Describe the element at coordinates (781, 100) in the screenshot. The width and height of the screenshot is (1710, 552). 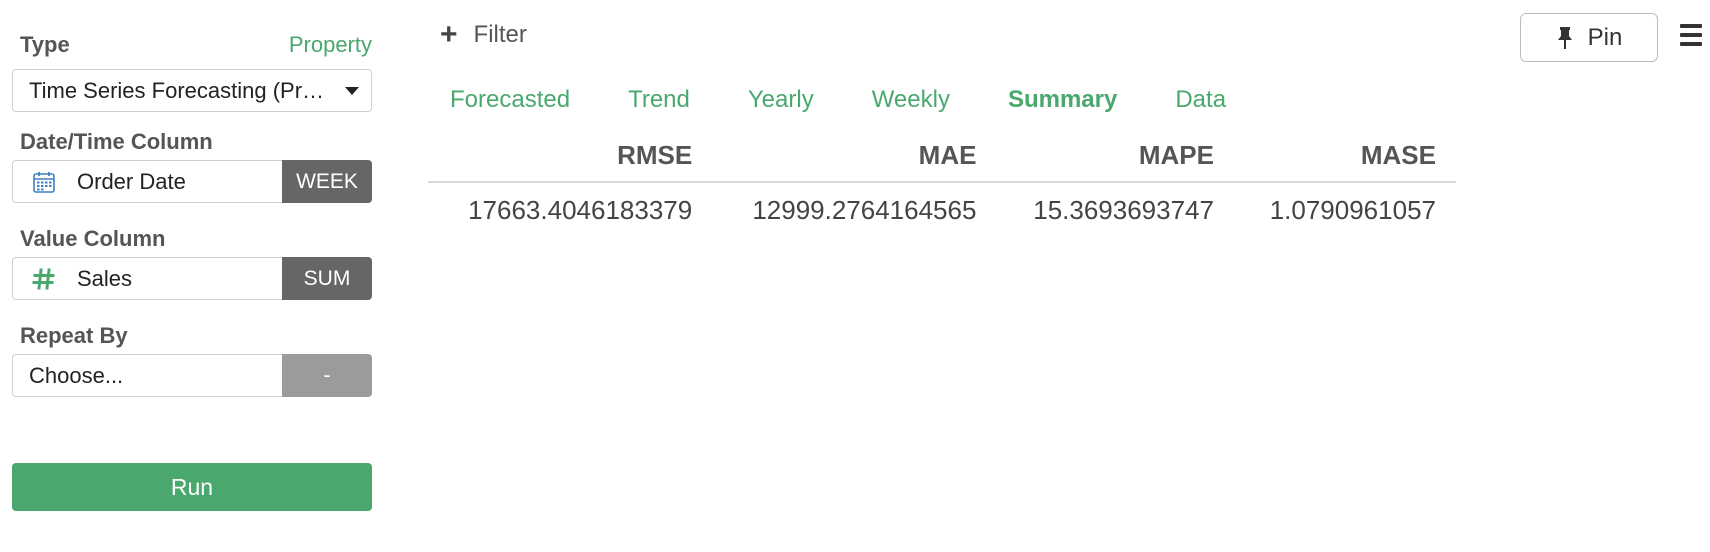
I see `tab-yearly: Yearly` at that location.